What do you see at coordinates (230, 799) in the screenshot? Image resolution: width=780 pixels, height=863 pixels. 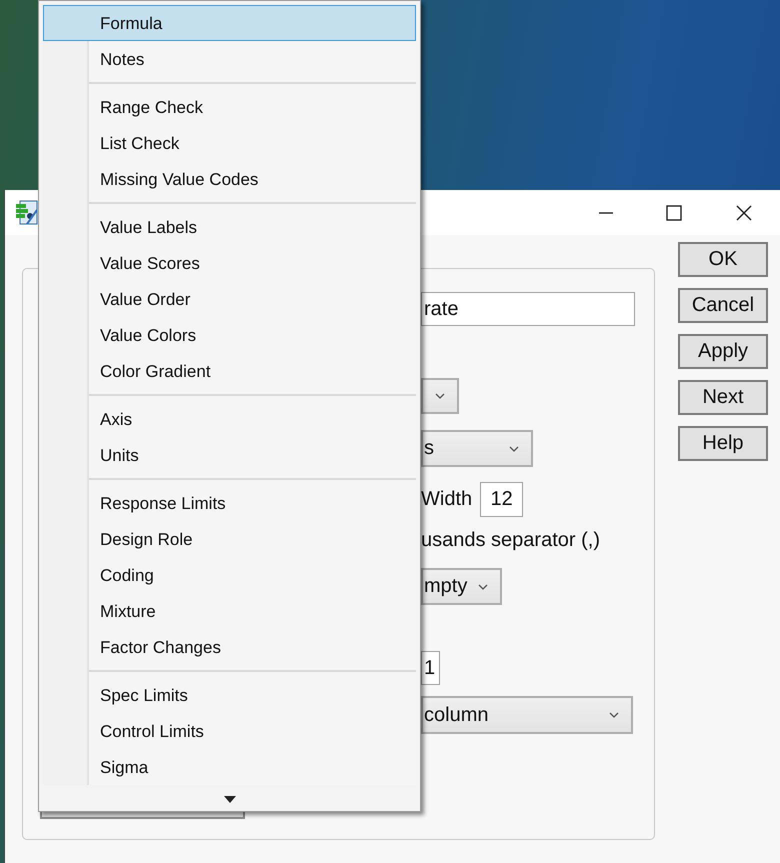 I see `scroll-down-icon` at bounding box center [230, 799].